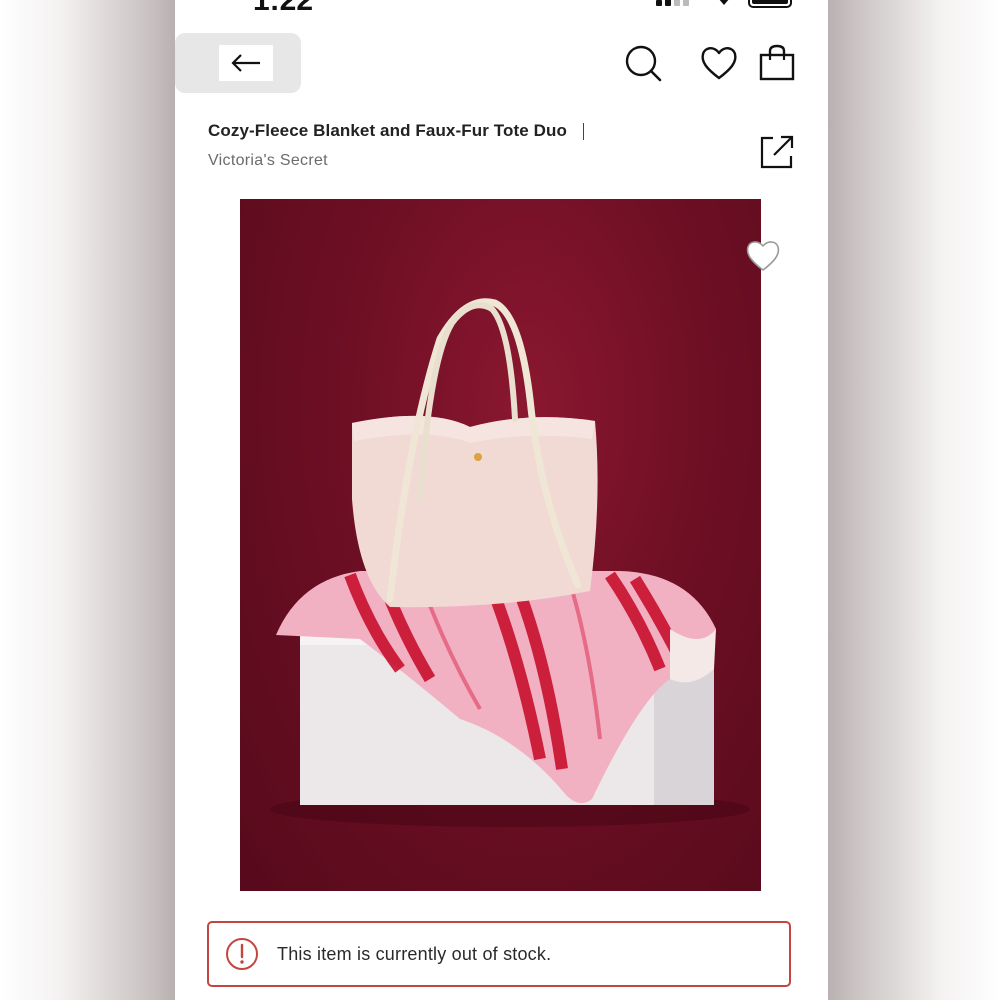 This screenshot has height=1000, width=1000. I want to click on out-of-stock-notice: This item is currently out of stock., so click(499, 954).